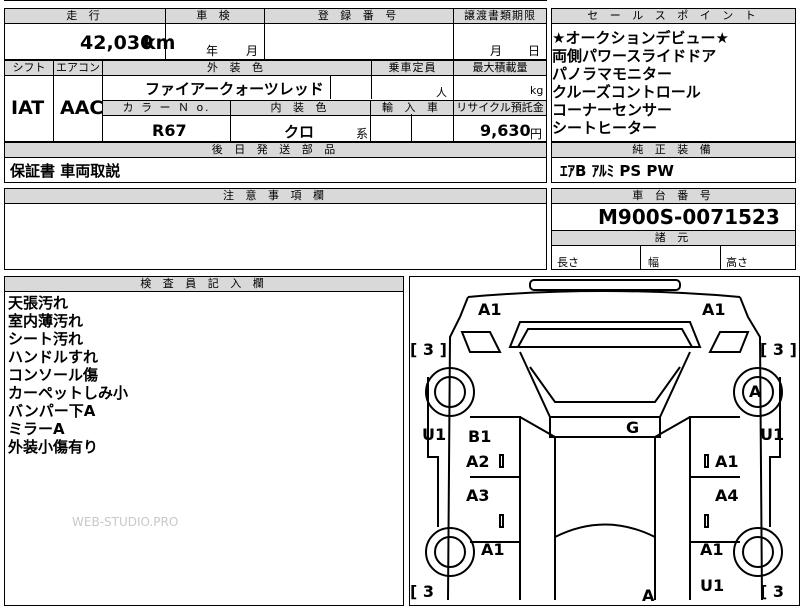 Image resolution: width=800 pixels, height=606 pixels. What do you see at coordinates (689, 217) in the screenshot?
I see `chassis-number: M900S-0071523` at bounding box center [689, 217].